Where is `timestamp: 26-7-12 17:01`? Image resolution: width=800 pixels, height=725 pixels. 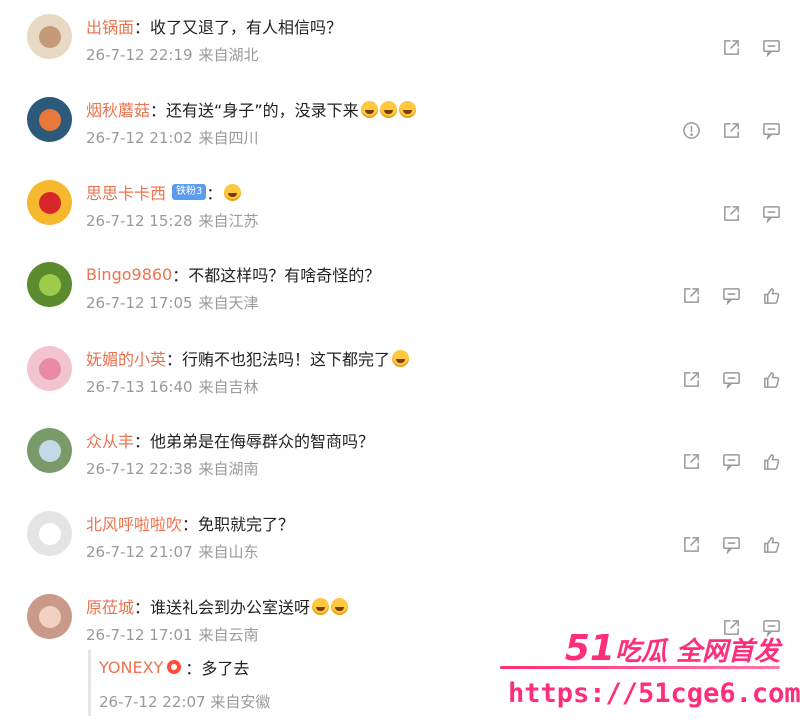
timestamp: 26-7-12 17:01 is located at coordinates (139, 635).